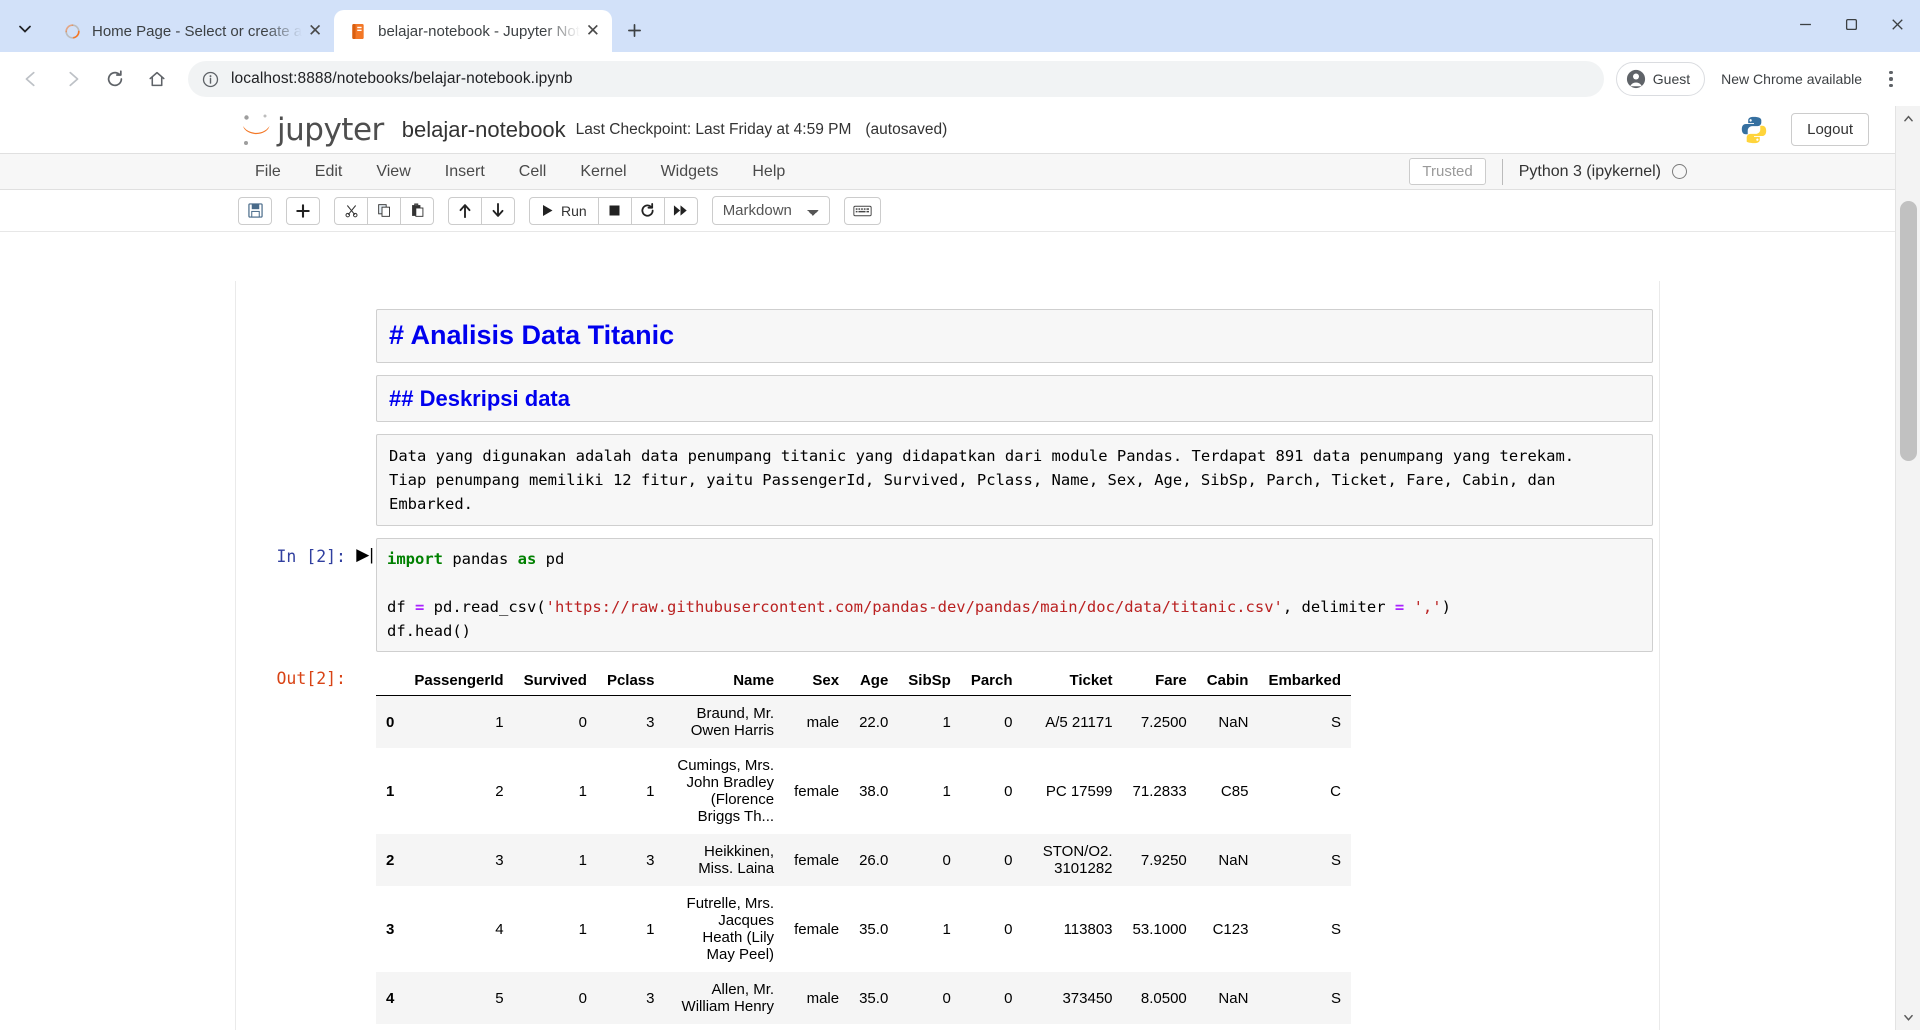 This screenshot has width=1920, height=1030. What do you see at coordinates (255, 210) in the screenshot?
I see `save-button` at bounding box center [255, 210].